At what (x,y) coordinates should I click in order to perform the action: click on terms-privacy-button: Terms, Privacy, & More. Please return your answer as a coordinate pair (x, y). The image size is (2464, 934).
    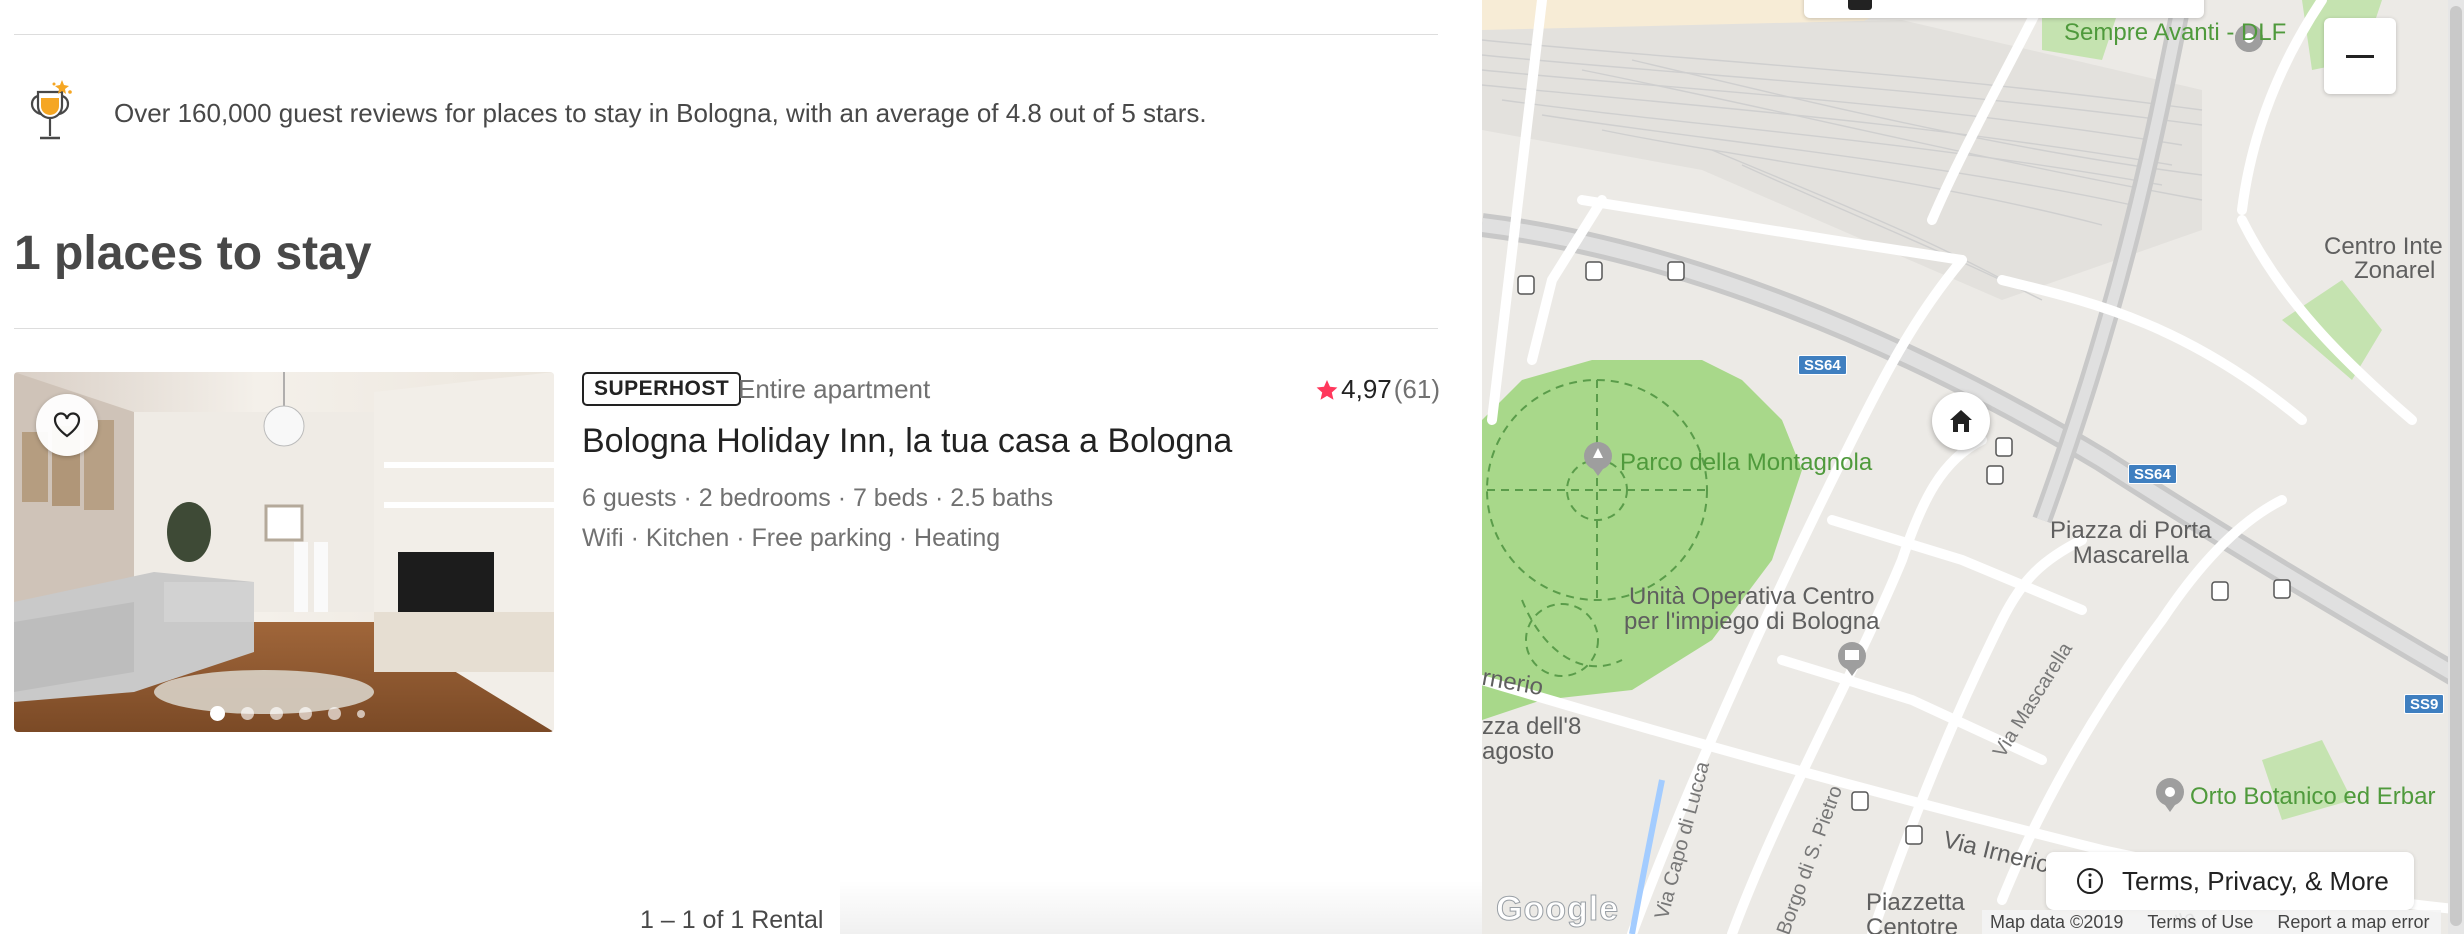
    Looking at the image, I should click on (2230, 881).